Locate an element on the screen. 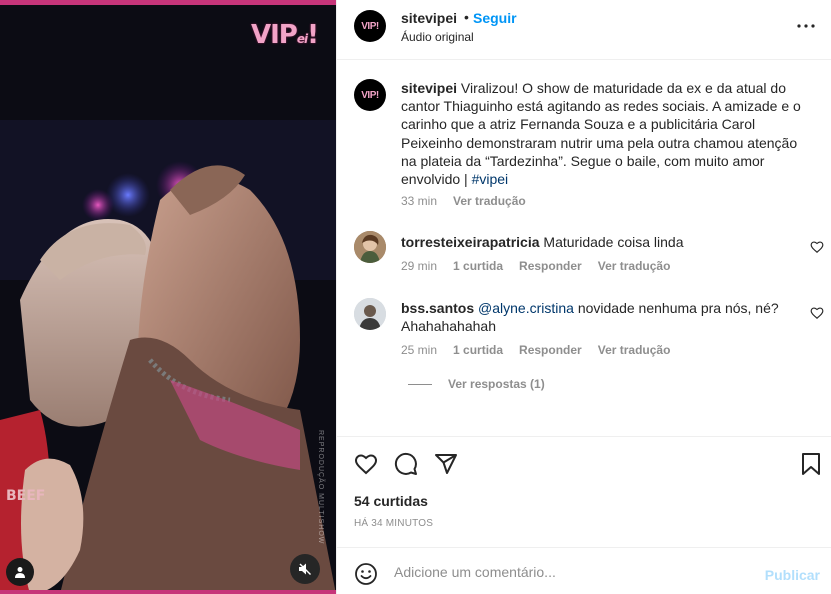 The height and width of the screenshot is (594, 831). comment-time: 25 min is located at coordinates (419, 350).